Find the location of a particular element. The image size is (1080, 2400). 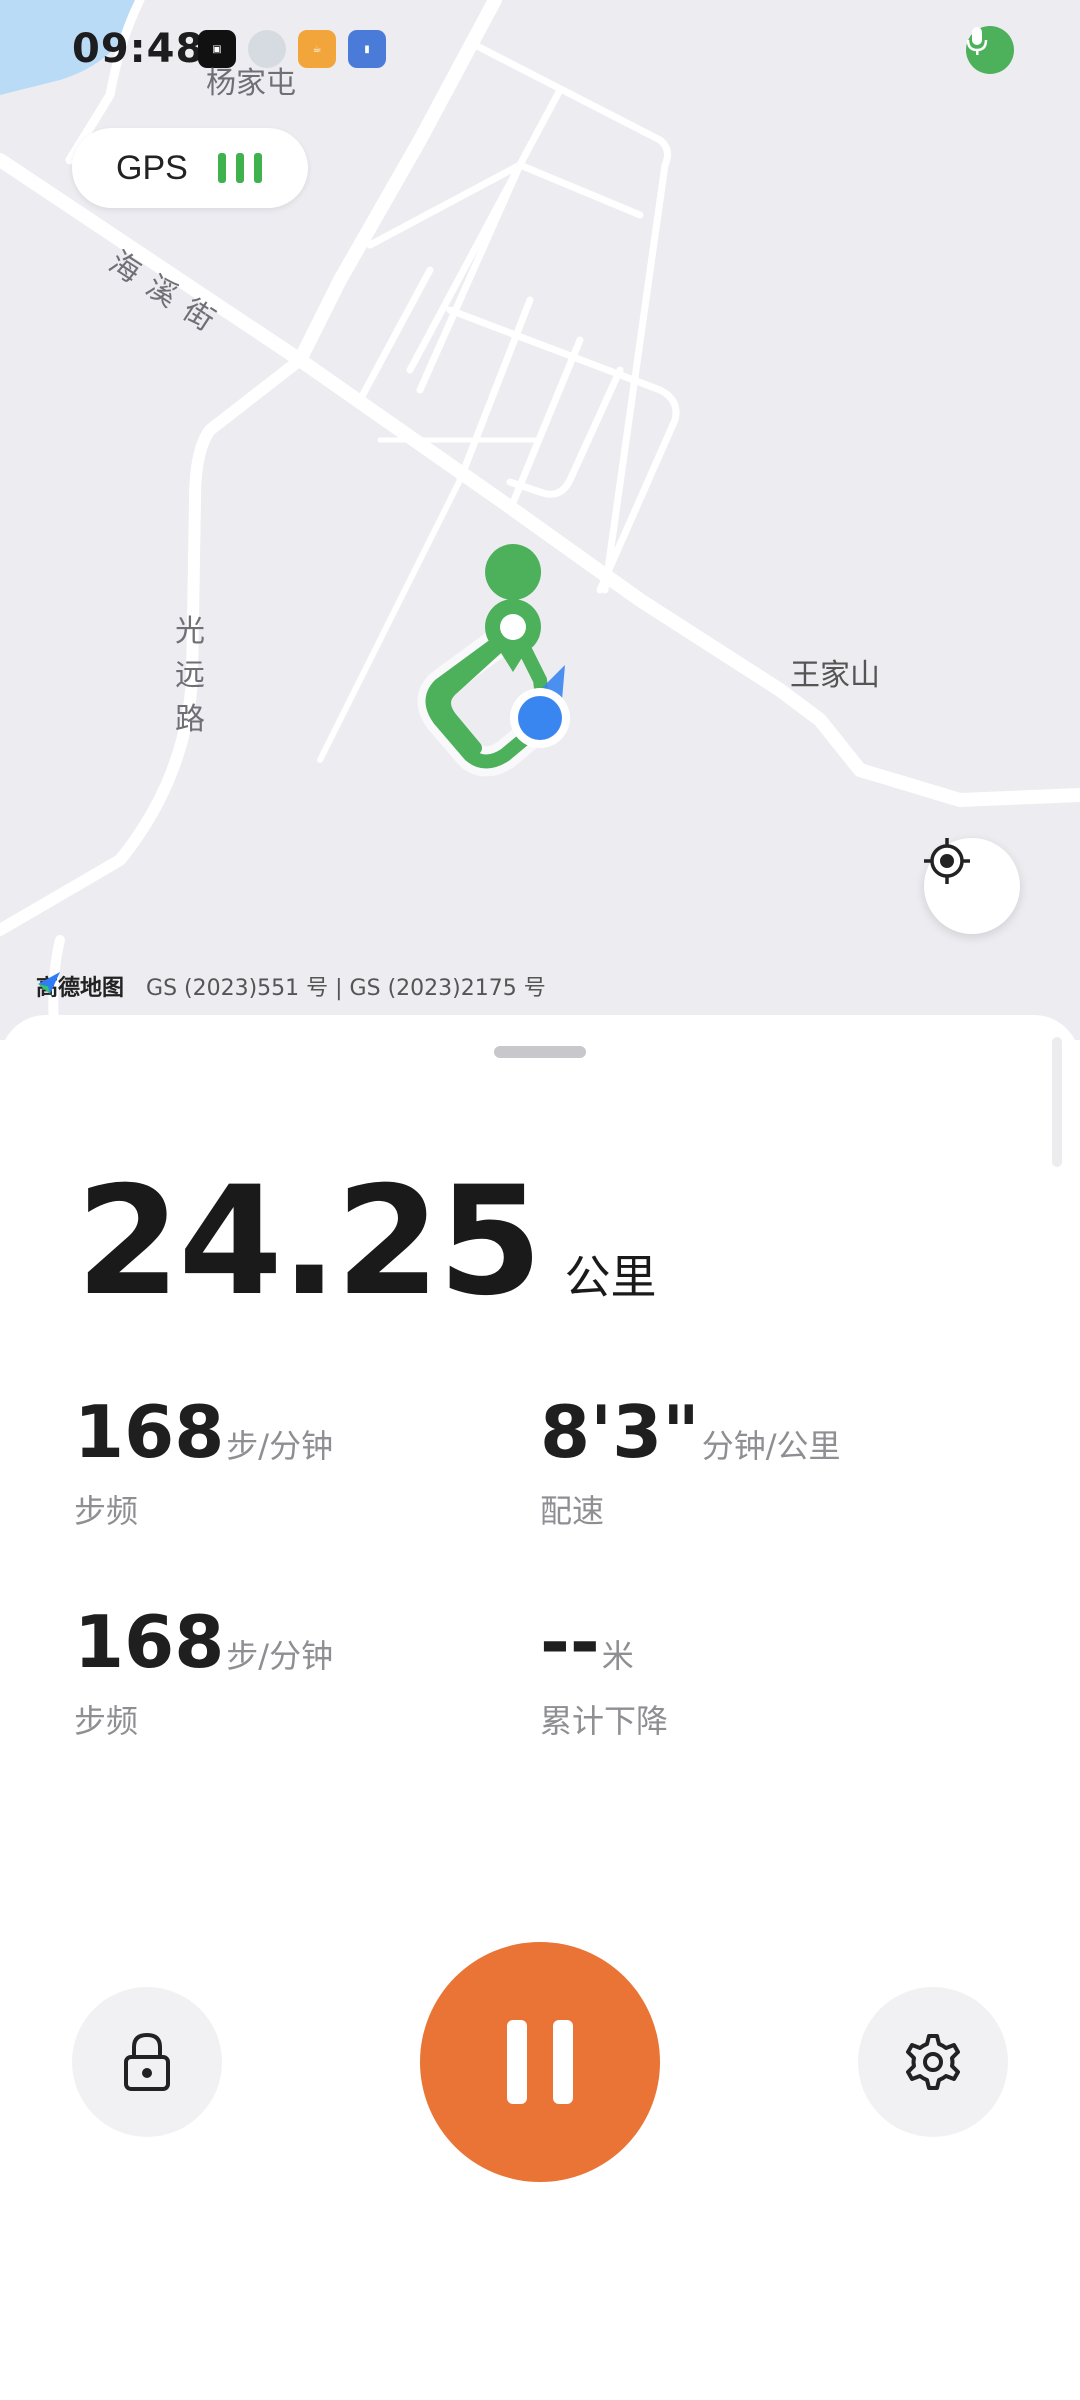

gear-icon is located at coordinates (933, 2062).